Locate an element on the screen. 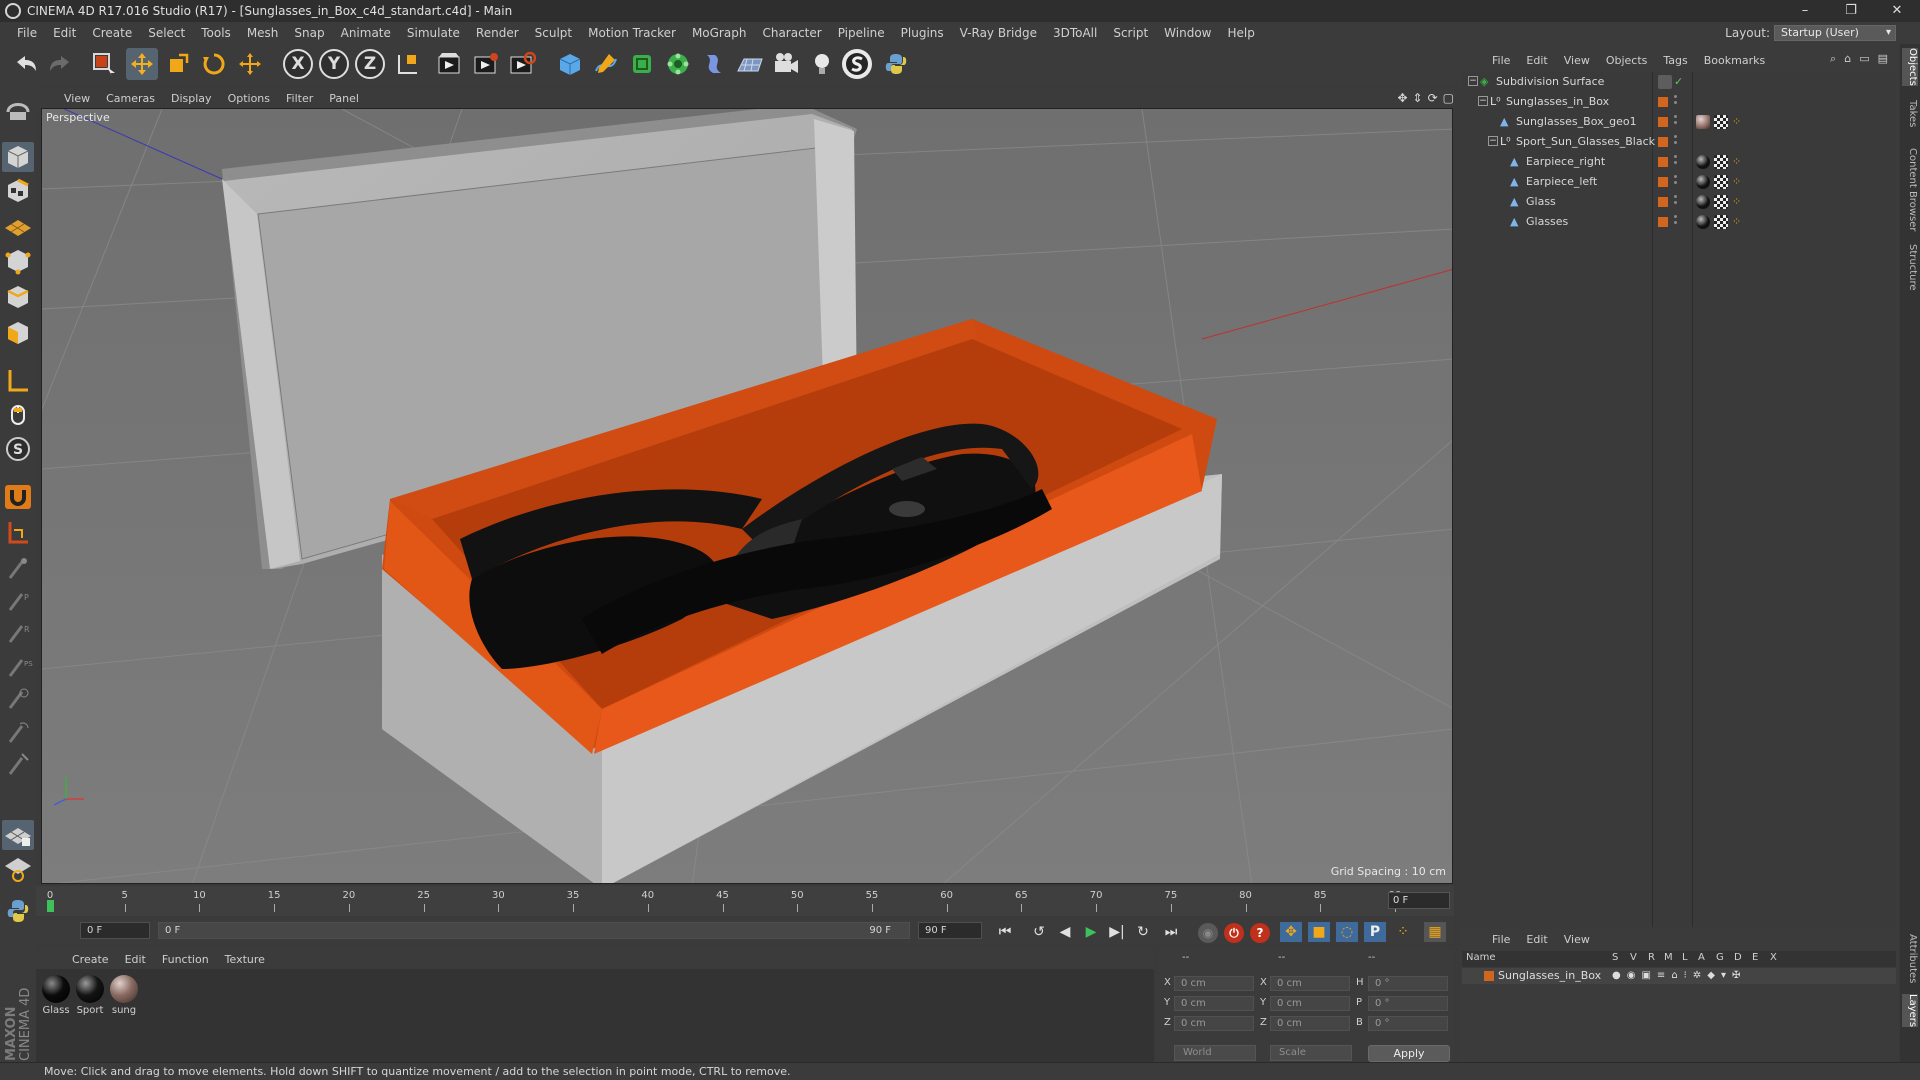 The image size is (1920, 1080). close-button: ✕ is located at coordinates (1897, 11).